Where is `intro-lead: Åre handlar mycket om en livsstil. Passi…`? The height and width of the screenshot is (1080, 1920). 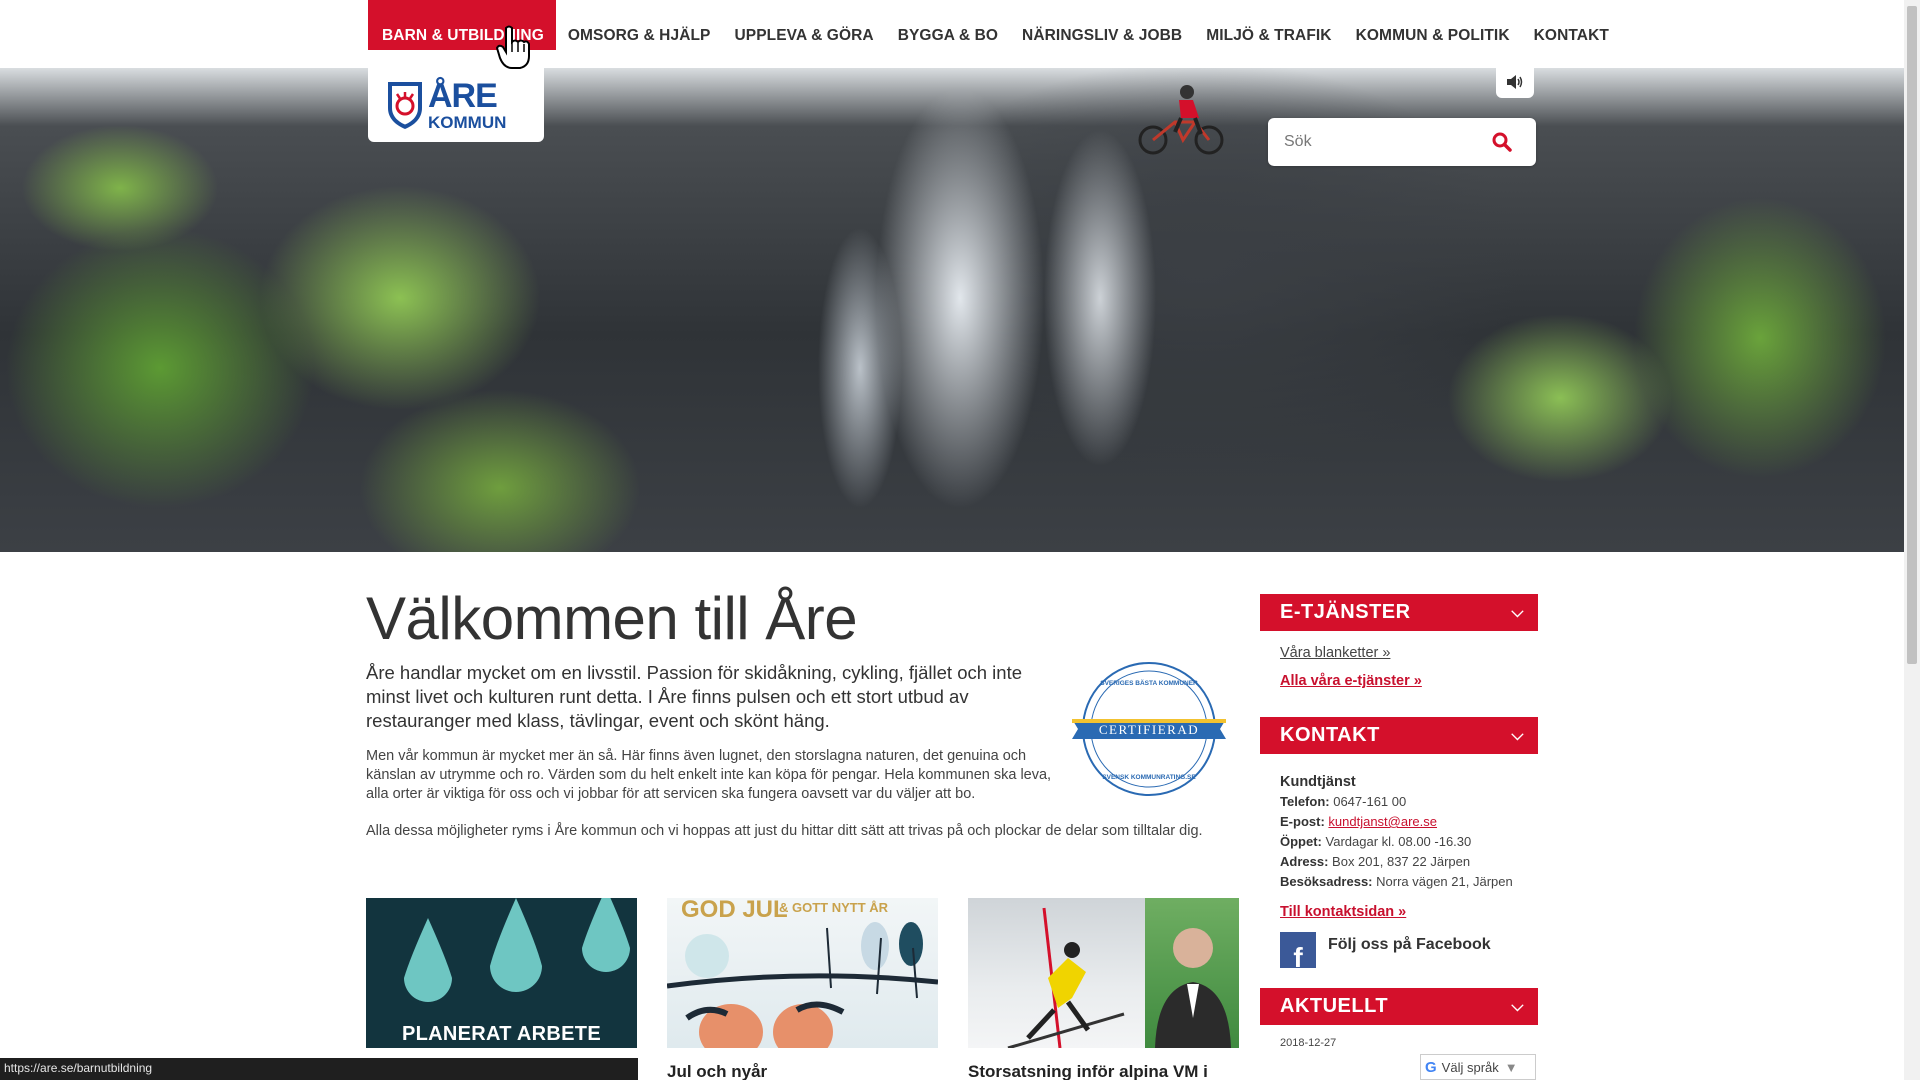 intro-lead: Åre handlar mycket om en livsstil. Passi… is located at coordinates (694, 696).